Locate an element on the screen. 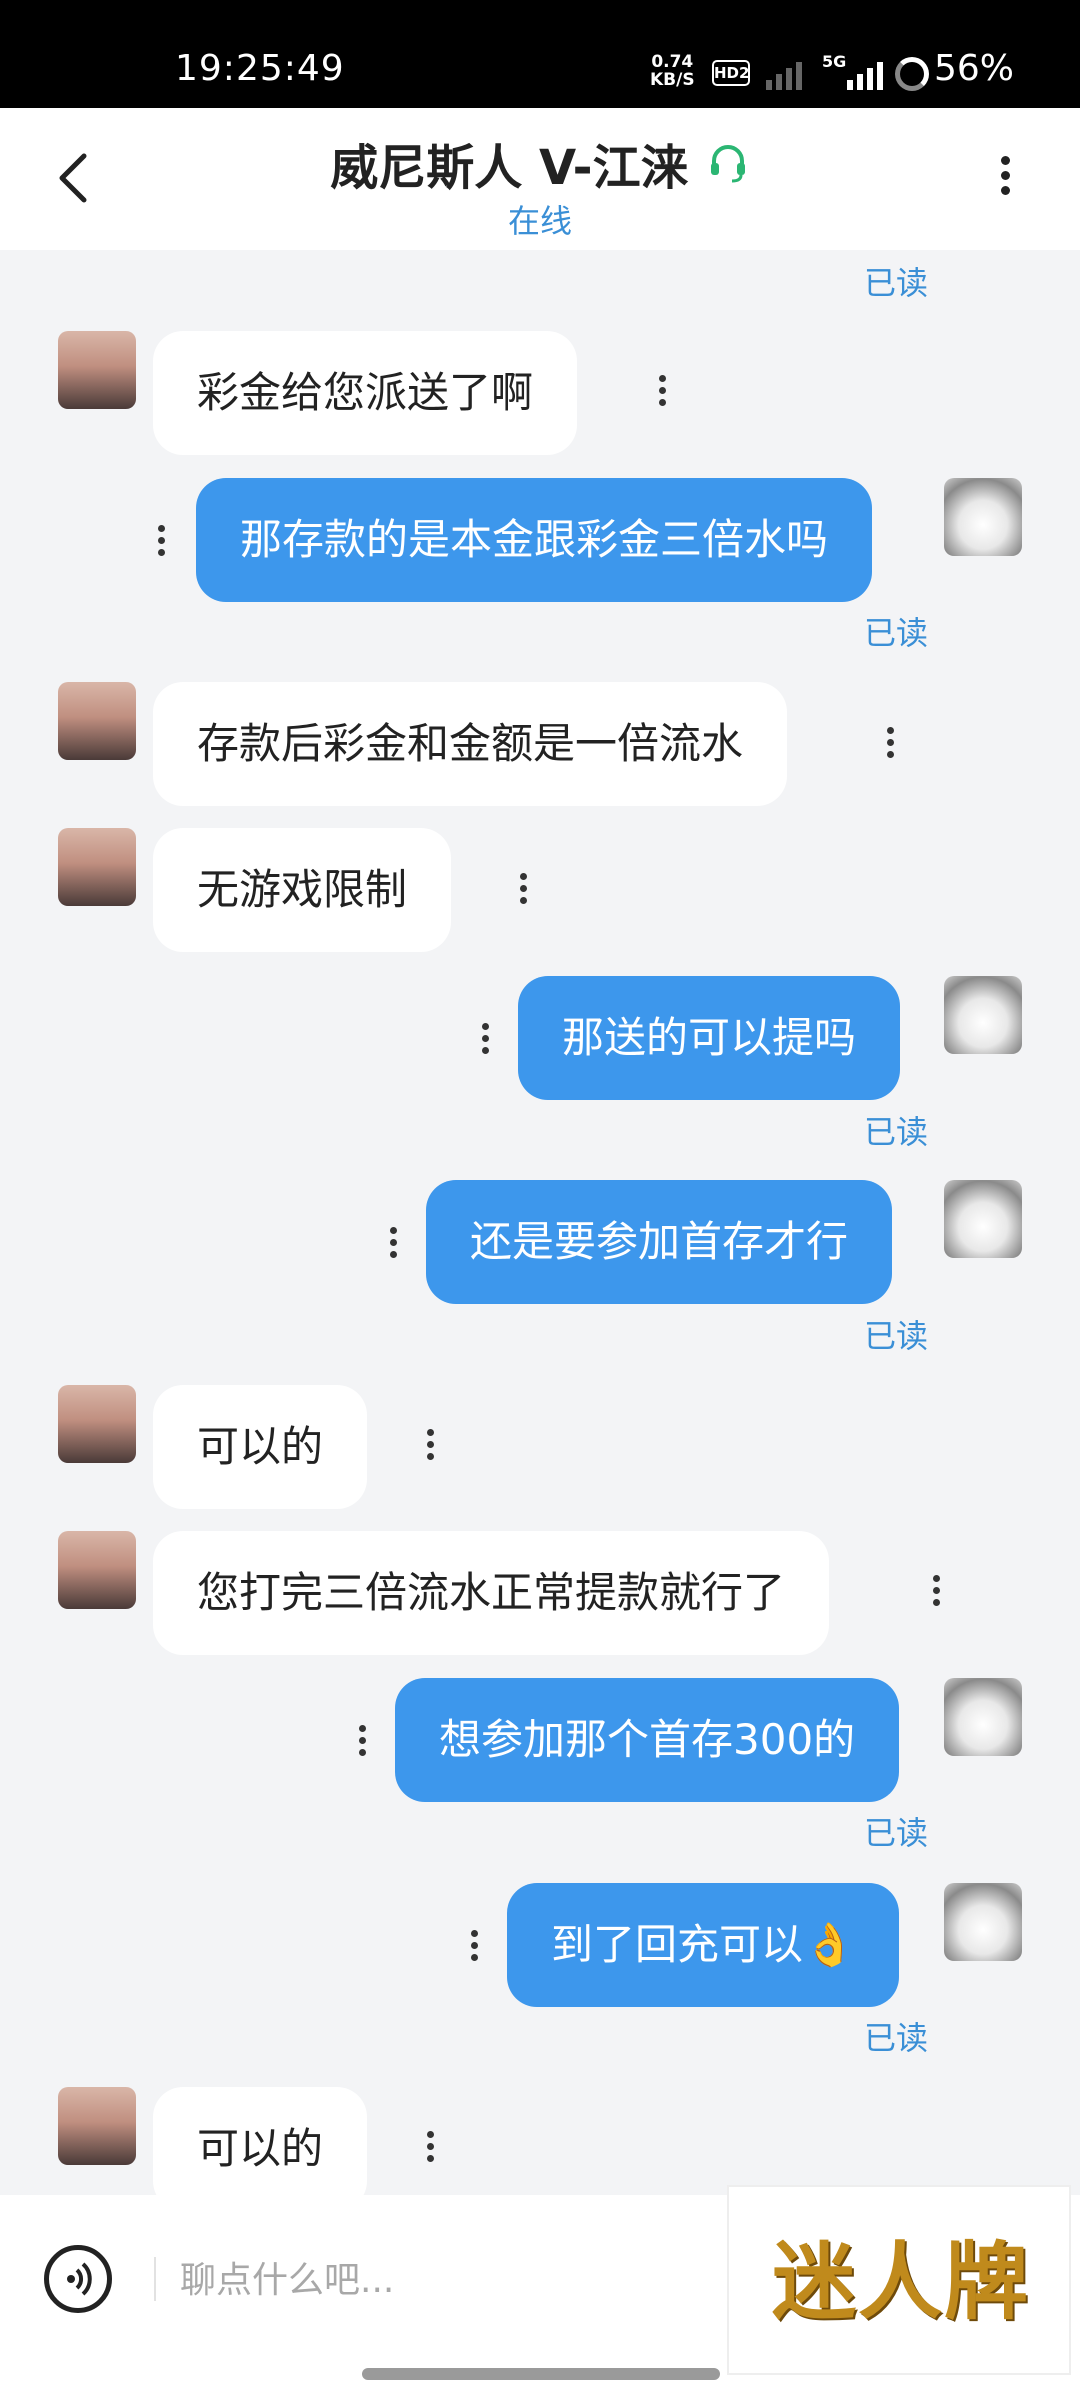  headset-icon is located at coordinates (727, 164).